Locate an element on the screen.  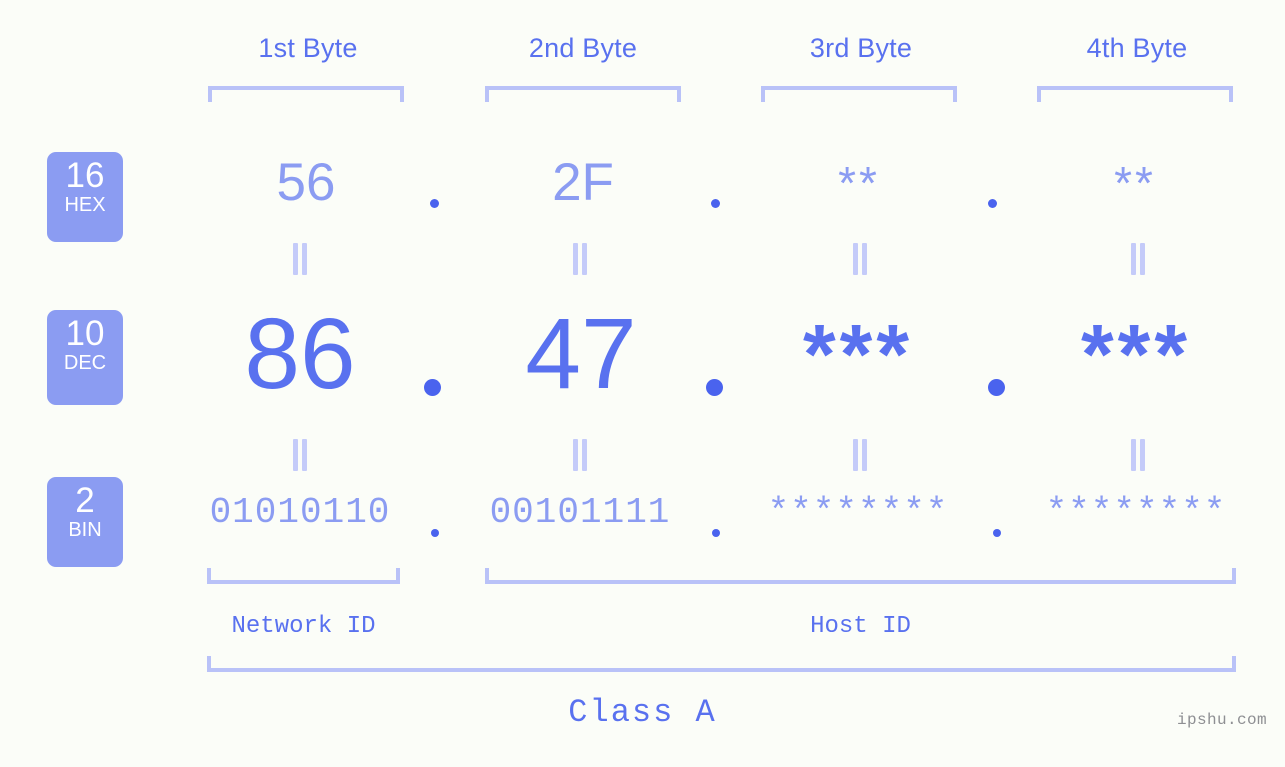
base-badge-hex-number: 16 is located at coordinates (85, 175).